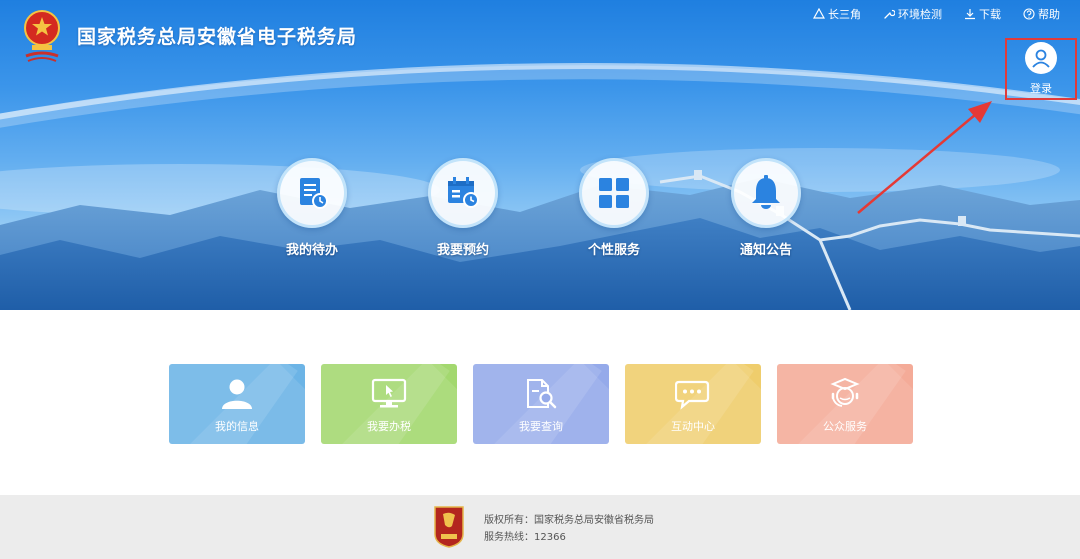  Describe the element at coordinates (889, 14) in the screenshot. I see `wrench-icon` at that location.